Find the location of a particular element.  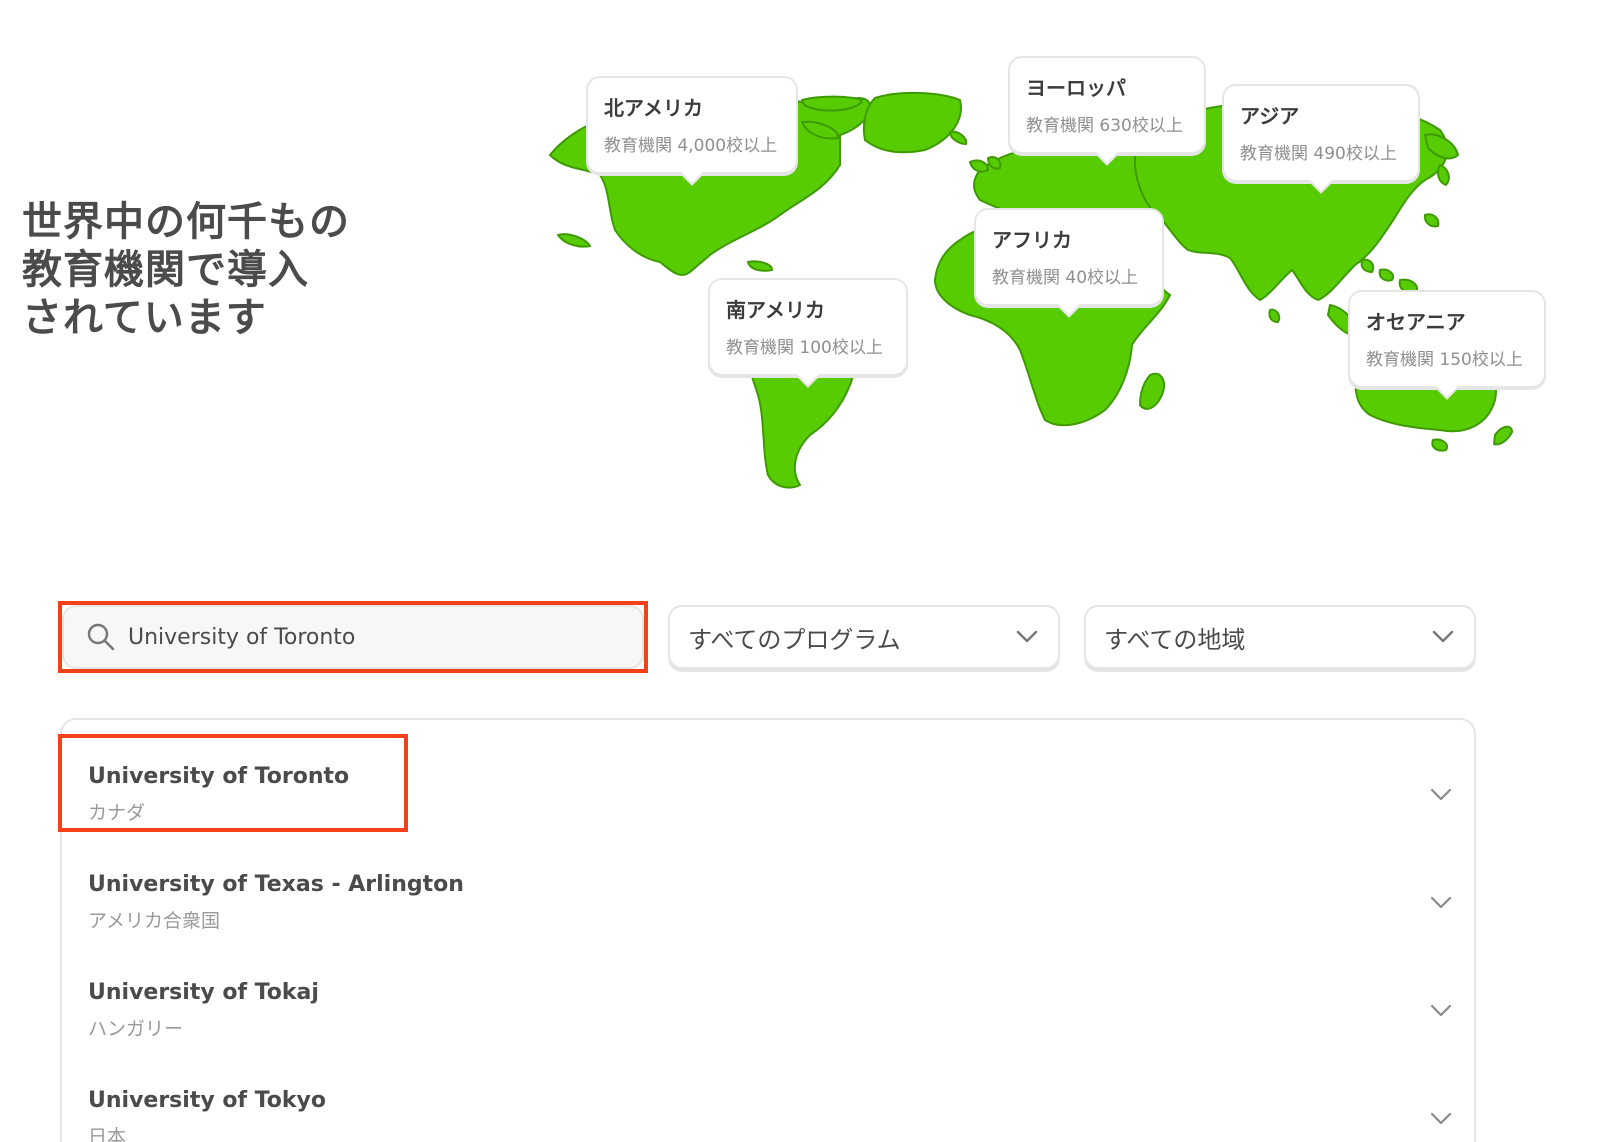

institution-name: University of Tokyo is located at coordinates (207, 1100).